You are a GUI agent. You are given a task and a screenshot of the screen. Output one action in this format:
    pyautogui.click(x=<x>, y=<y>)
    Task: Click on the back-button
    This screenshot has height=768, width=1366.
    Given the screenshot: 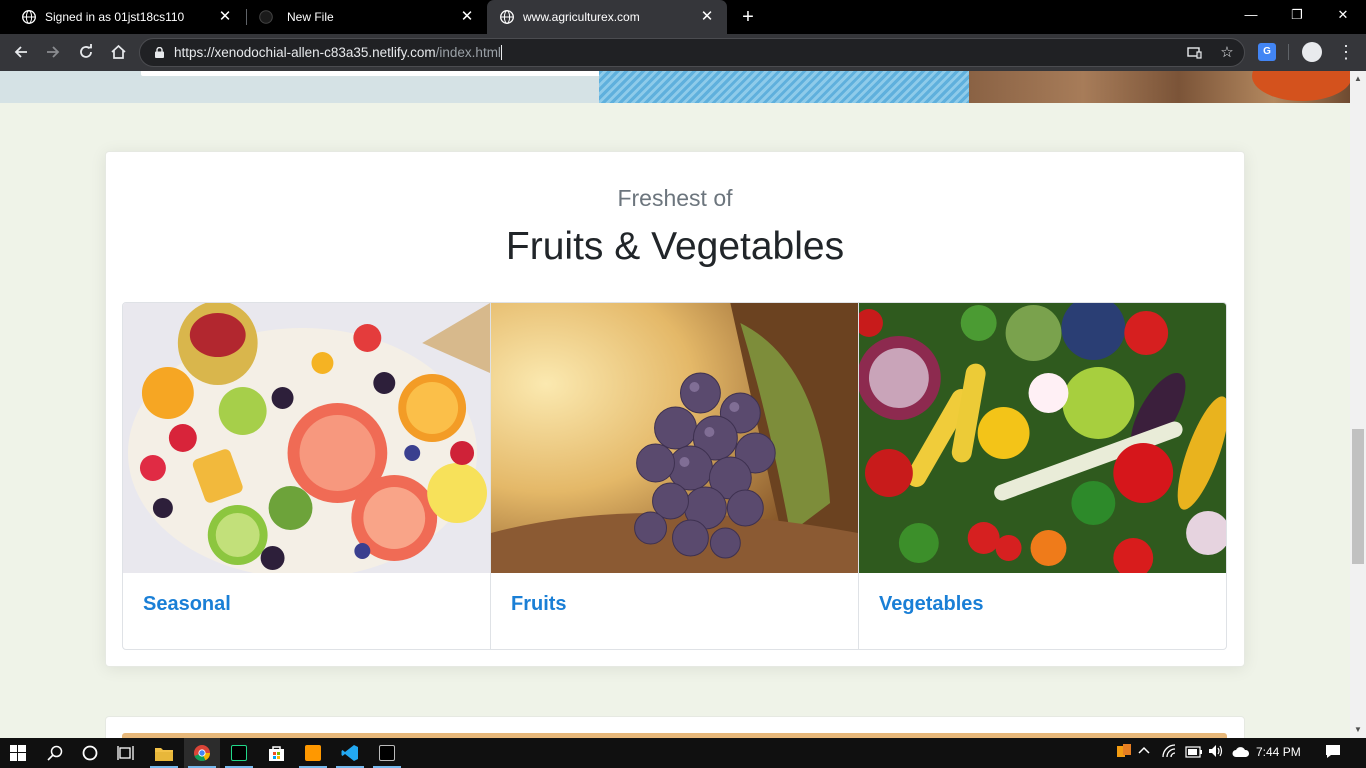 What is the action you would take?
    pyautogui.click(x=21, y=52)
    